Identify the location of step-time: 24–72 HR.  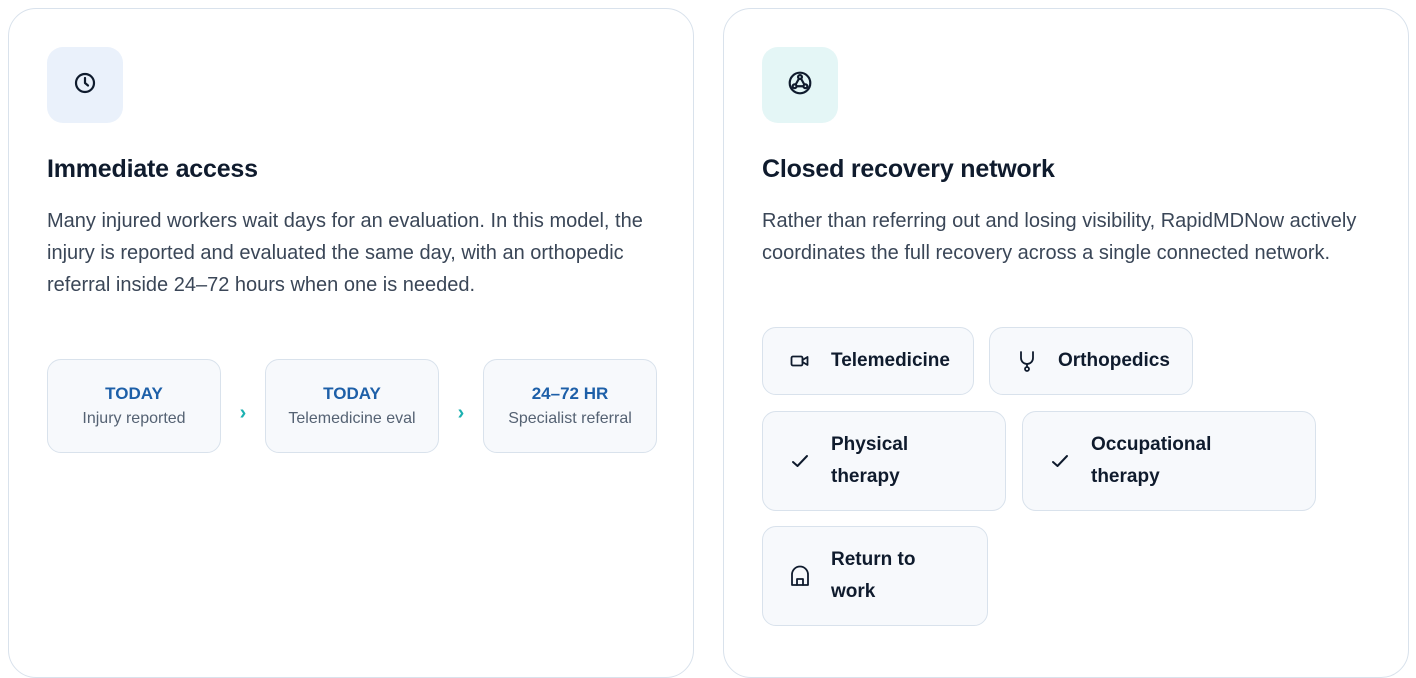
(570, 393).